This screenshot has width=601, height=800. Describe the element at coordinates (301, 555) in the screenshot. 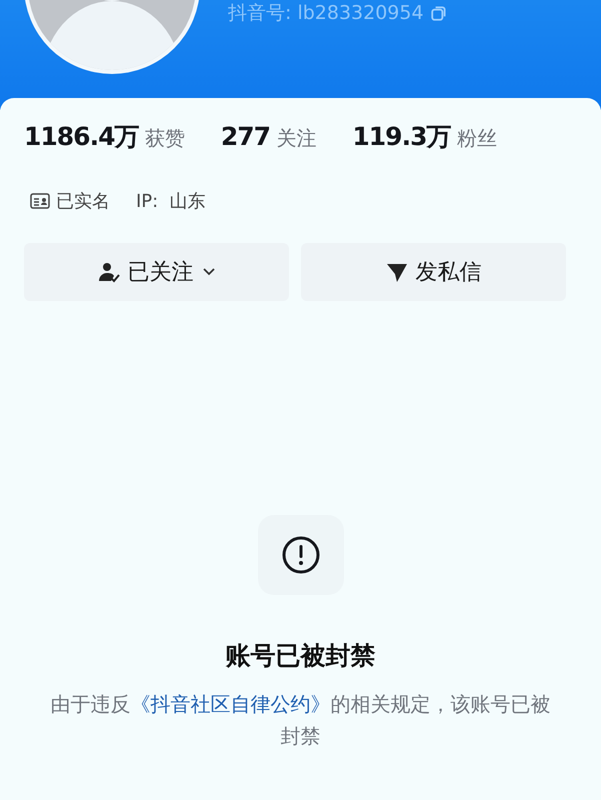

I see `warning-icon` at that location.